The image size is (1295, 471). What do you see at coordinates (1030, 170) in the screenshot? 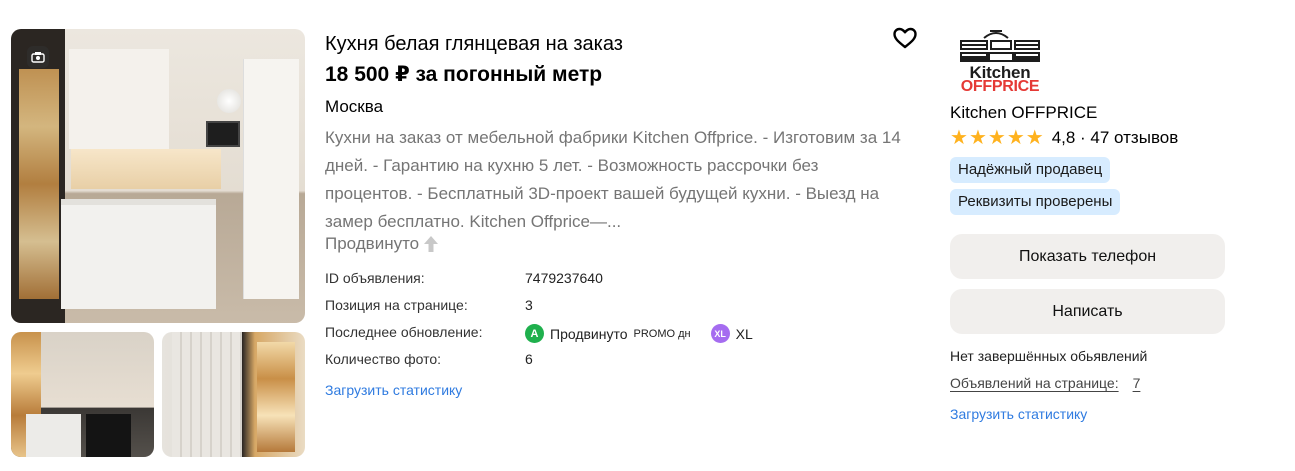
I see `reliable-seller-badge: Надёжный продавец` at bounding box center [1030, 170].